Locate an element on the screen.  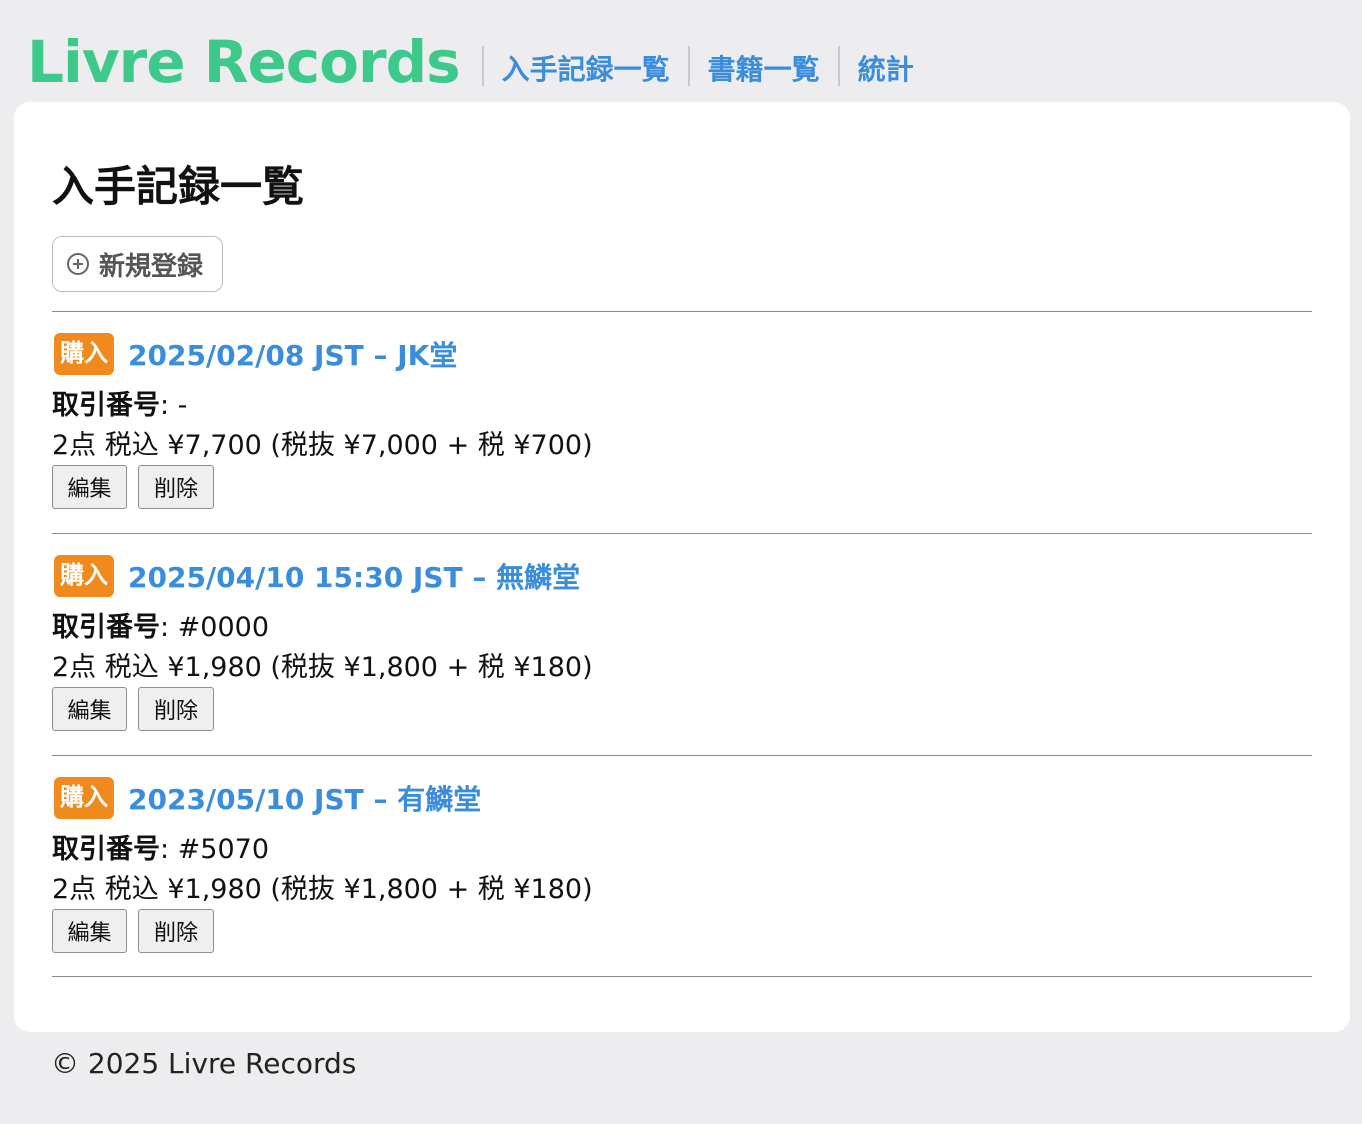
record-header: 購入 2025/04/10 15:30 JST – 無鱗堂 is located at coordinates (317, 576).